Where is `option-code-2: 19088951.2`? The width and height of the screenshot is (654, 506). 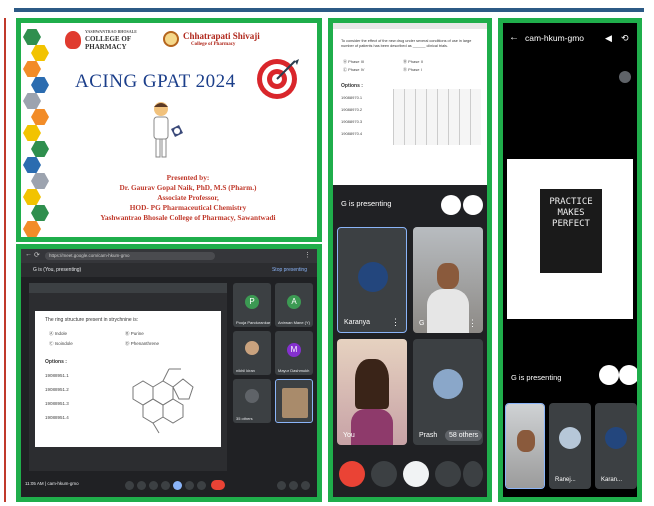
option-code-2: 19088951.2 is located at coordinates (57, 389).